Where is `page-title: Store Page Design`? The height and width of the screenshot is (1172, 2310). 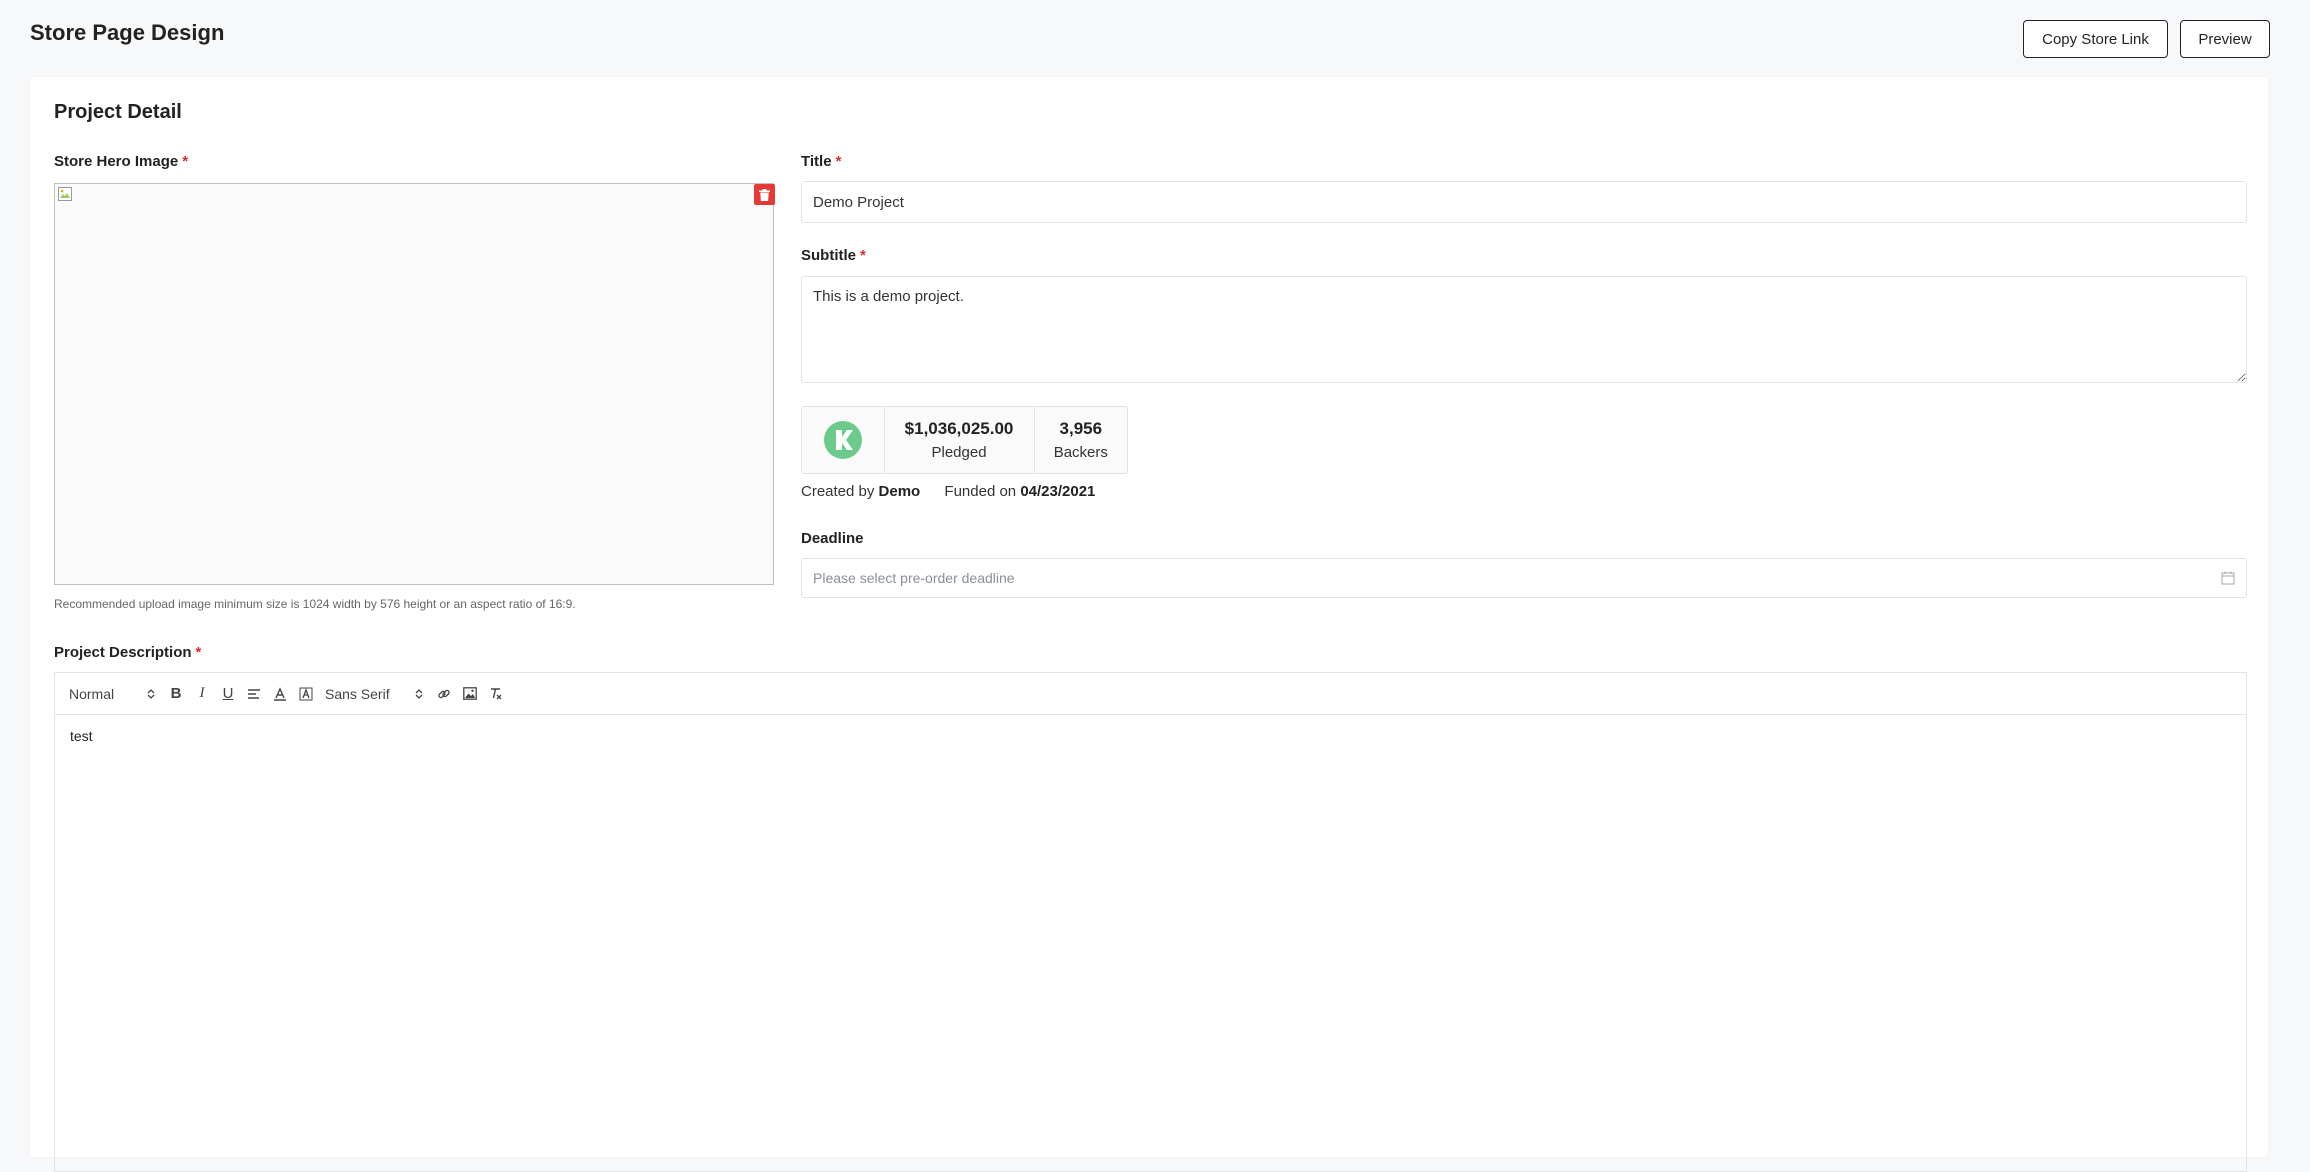
page-title: Store Page Design is located at coordinates (127, 32).